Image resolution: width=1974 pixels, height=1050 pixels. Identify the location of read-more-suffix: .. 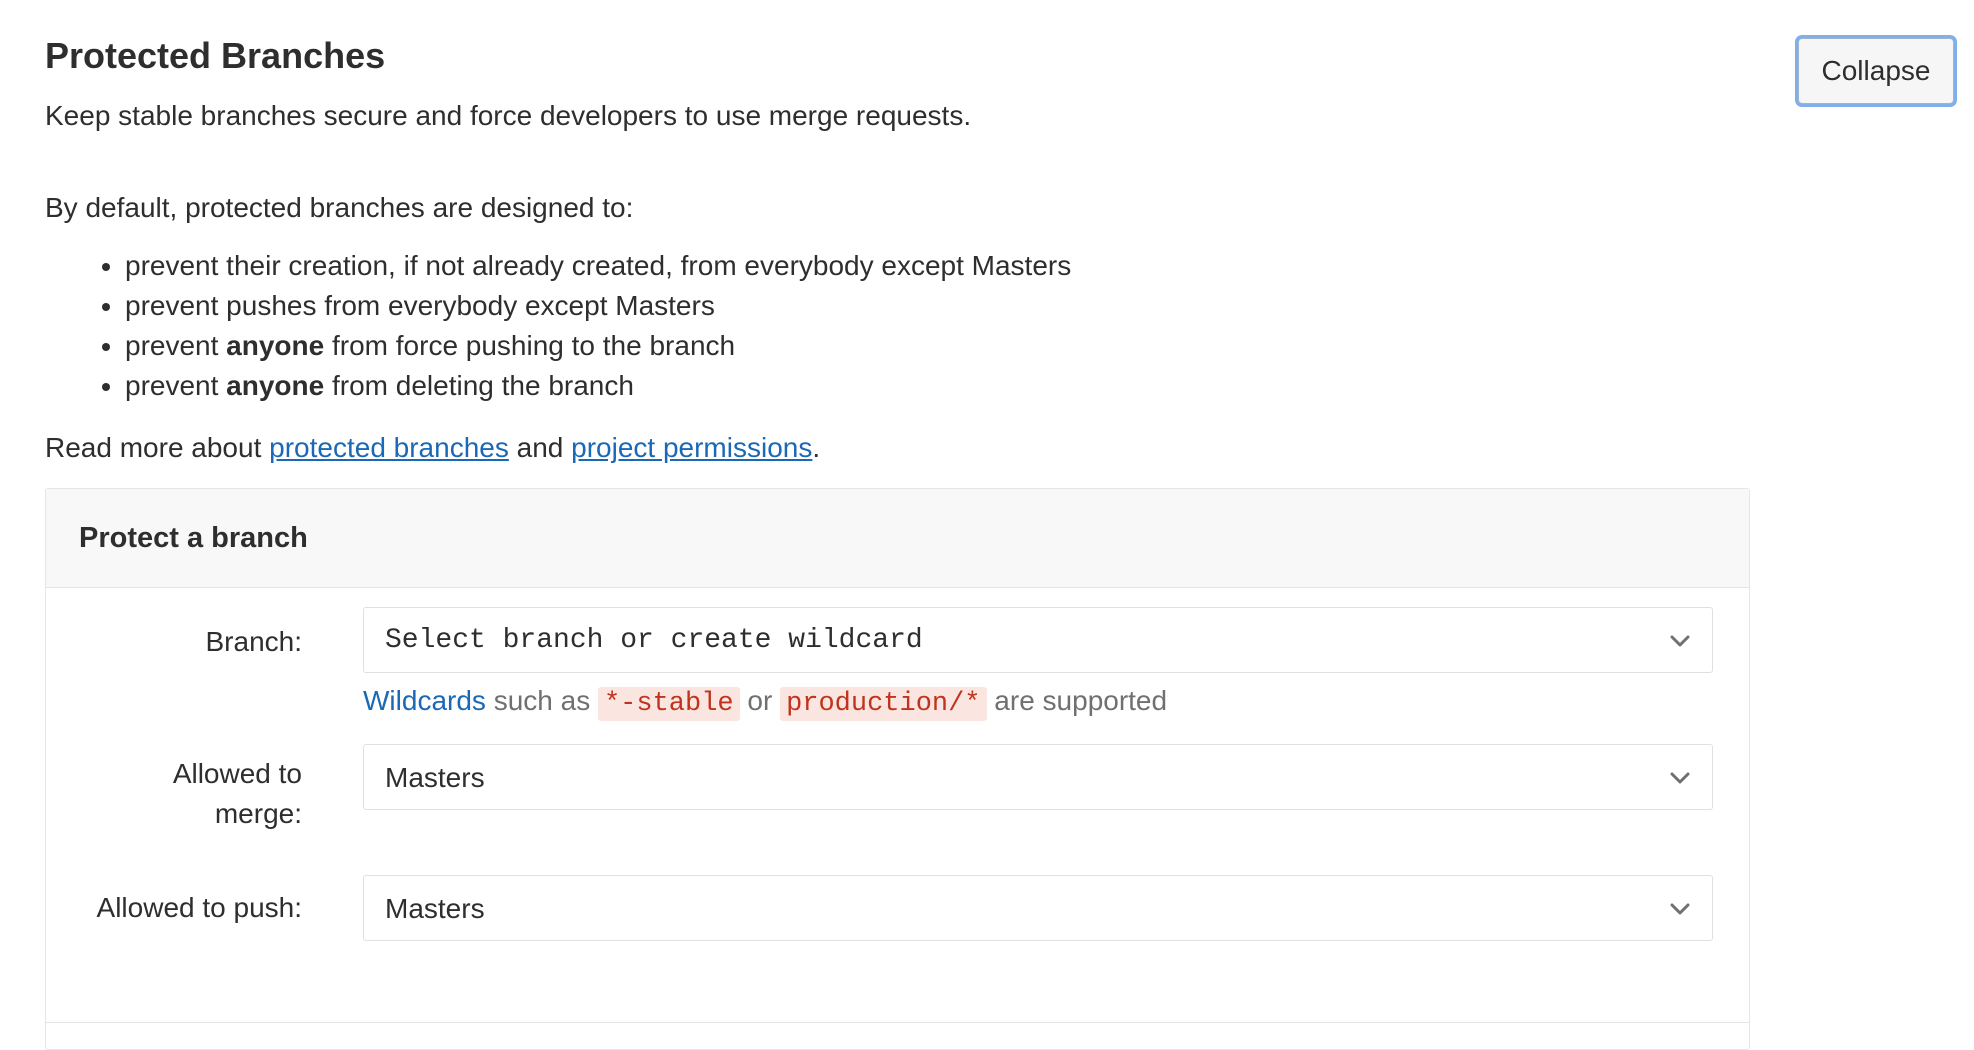
(816, 447).